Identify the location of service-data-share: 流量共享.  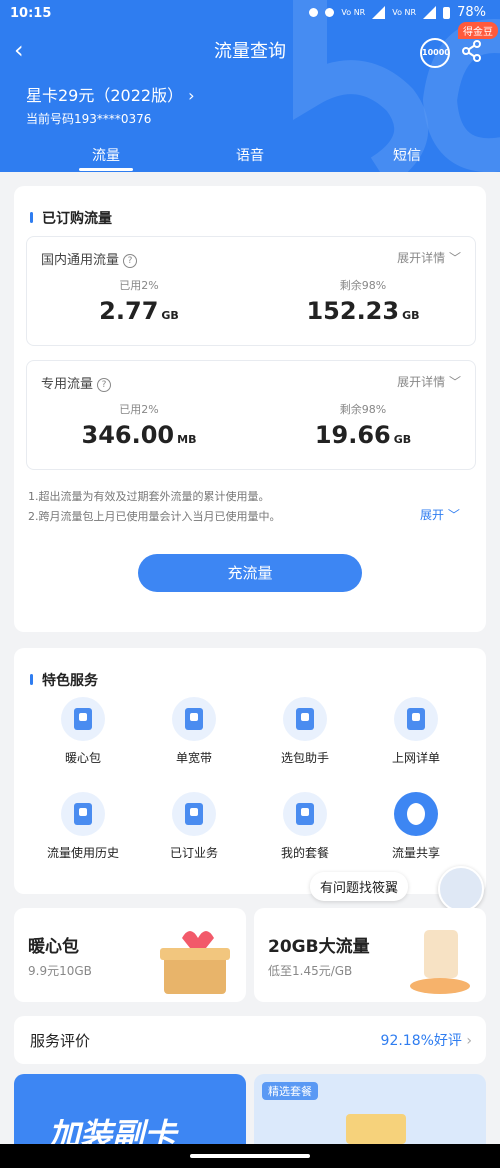
(416, 826).